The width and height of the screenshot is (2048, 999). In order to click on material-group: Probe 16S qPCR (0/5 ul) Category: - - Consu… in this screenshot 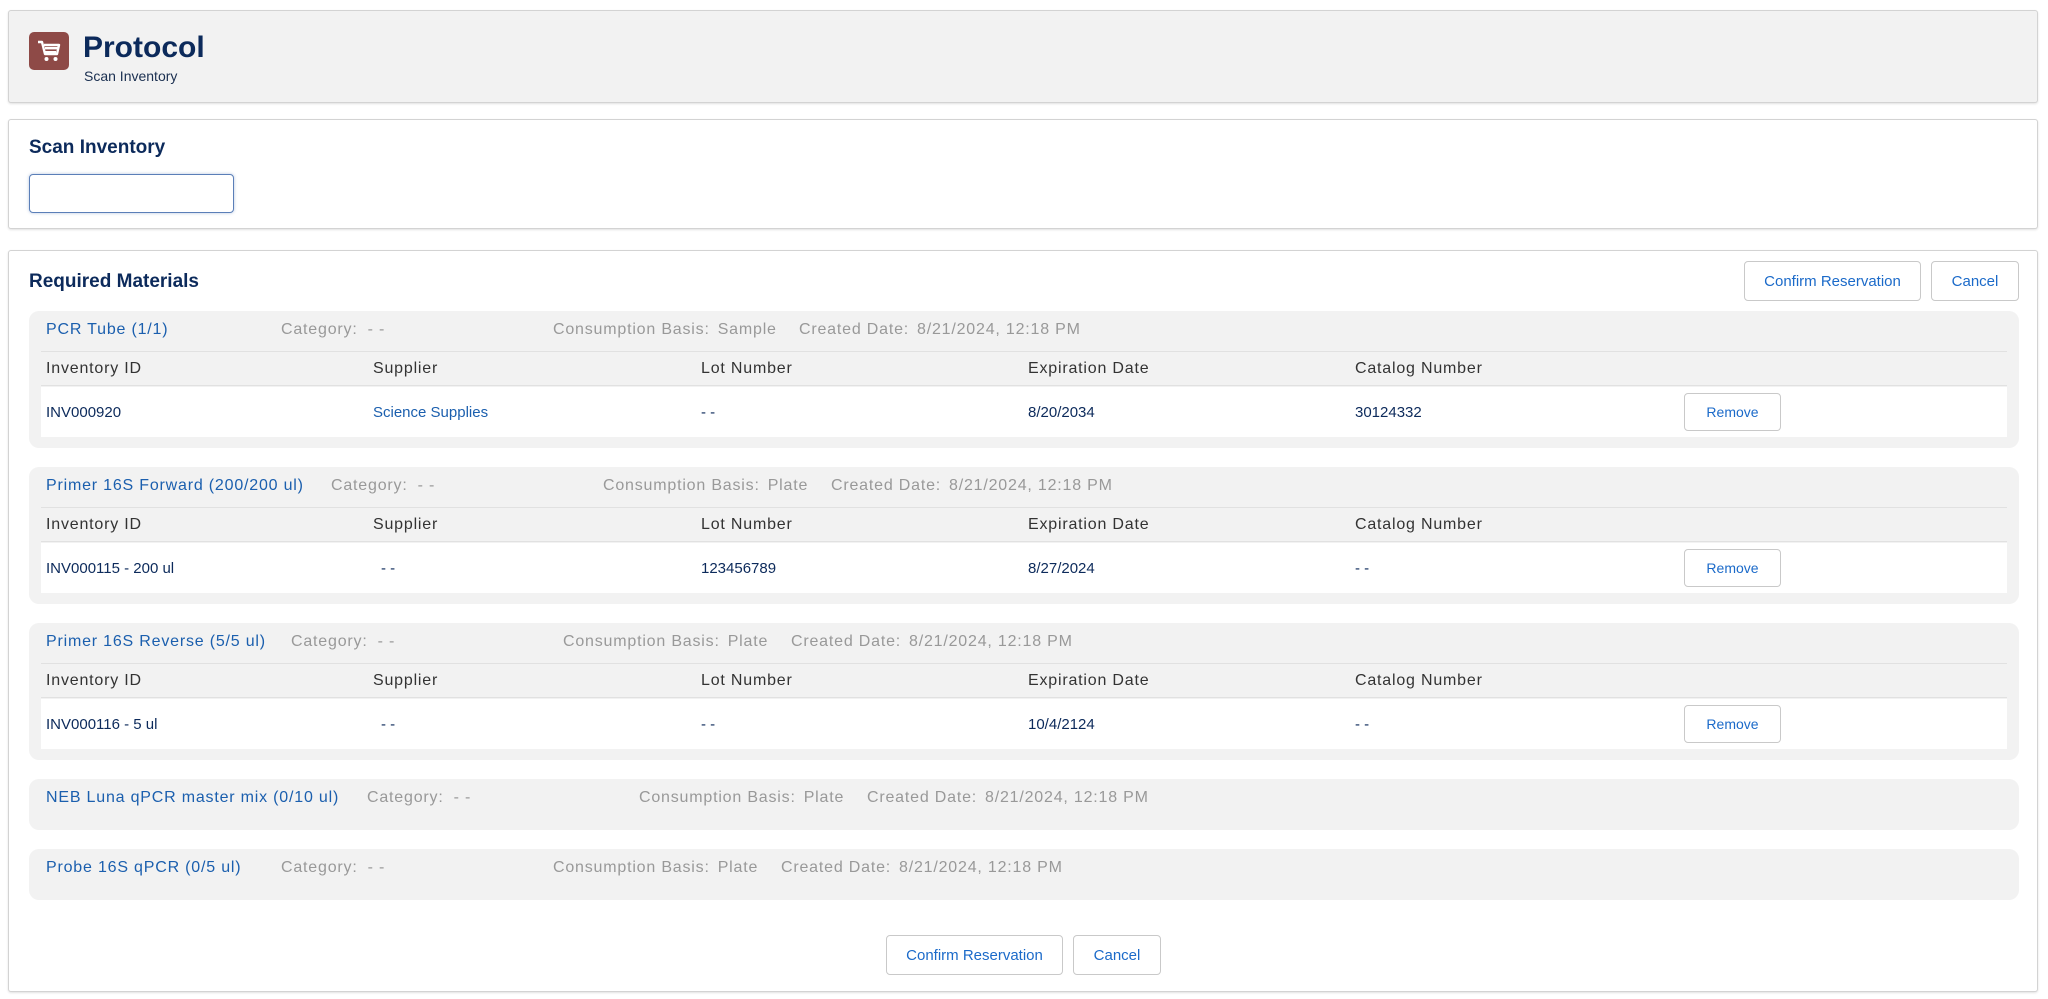, I will do `click(1024, 874)`.